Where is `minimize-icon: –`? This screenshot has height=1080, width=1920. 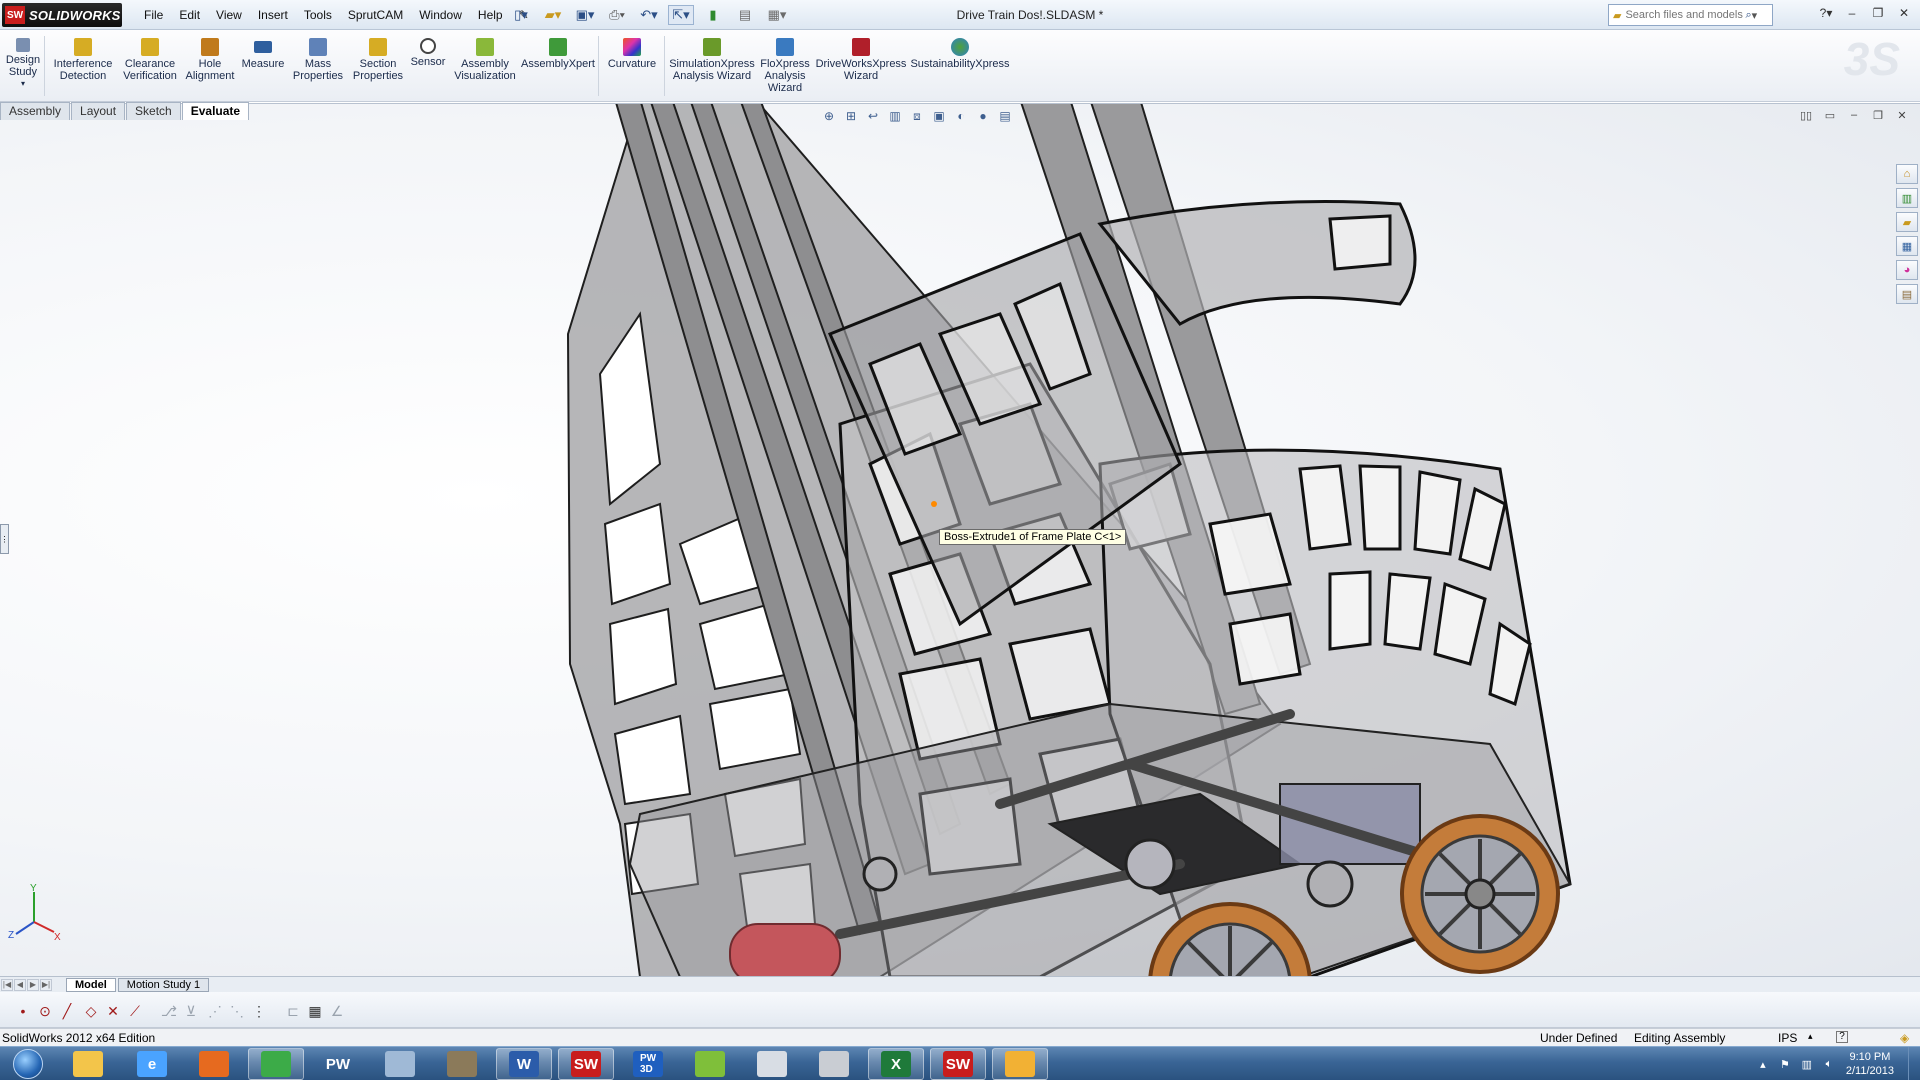 minimize-icon: – is located at coordinates (1852, 13).